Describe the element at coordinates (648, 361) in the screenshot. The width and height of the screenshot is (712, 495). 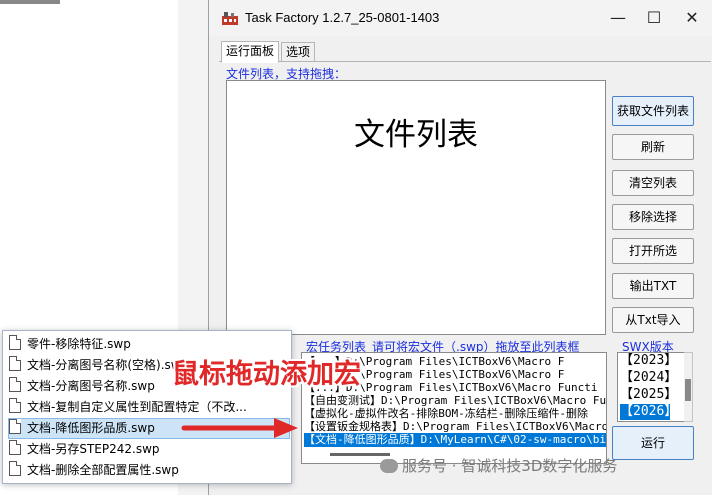
I see `swx-version-item: 【2023】` at that location.